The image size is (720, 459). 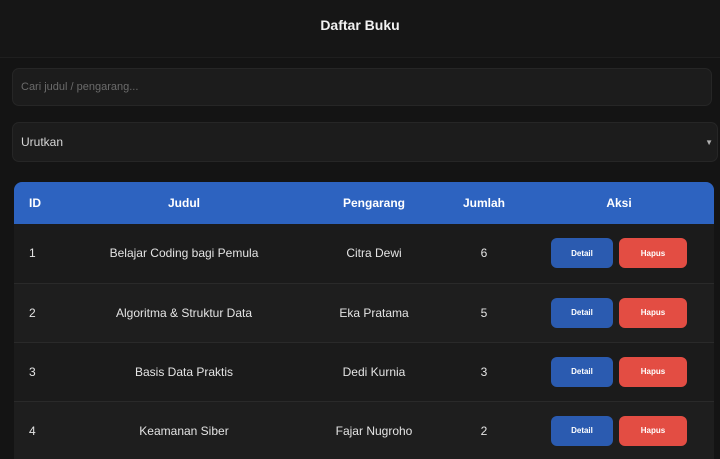 What do you see at coordinates (483, 203) in the screenshot?
I see `column-header-jumlah: Jumlah` at bounding box center [483, 203].